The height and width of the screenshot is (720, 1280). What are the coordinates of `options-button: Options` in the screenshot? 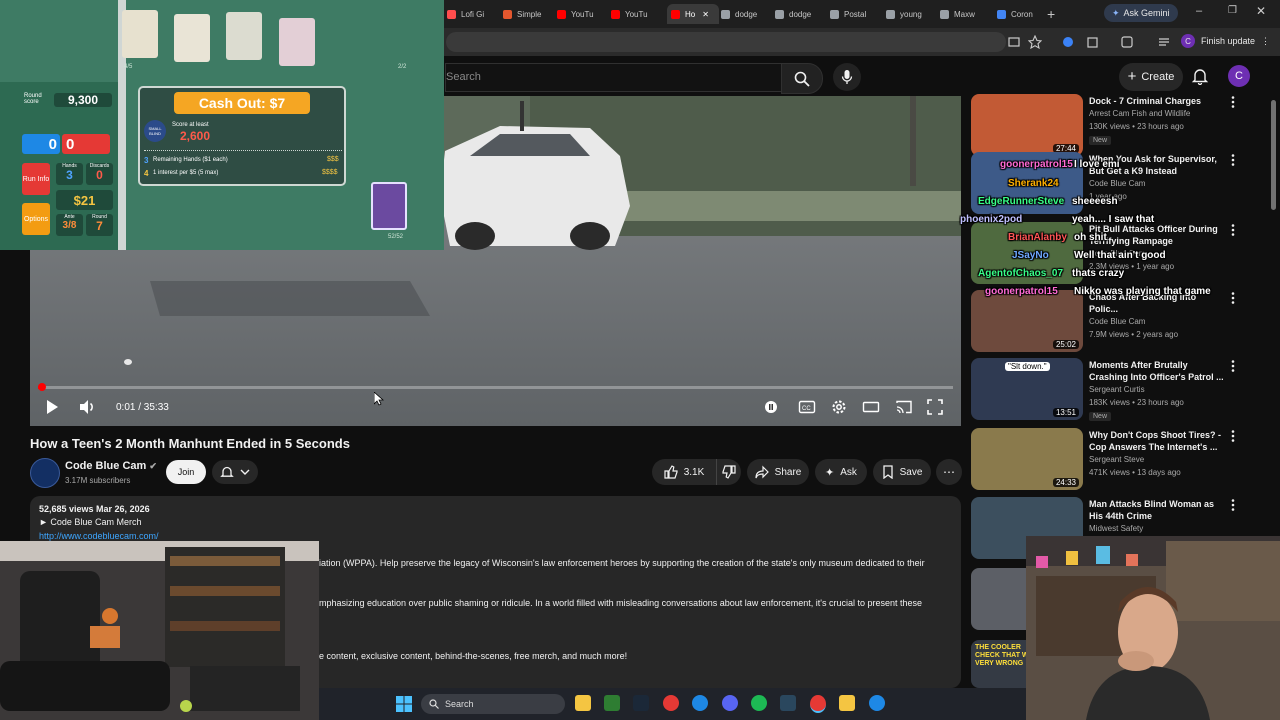 It's located at (36, 219).